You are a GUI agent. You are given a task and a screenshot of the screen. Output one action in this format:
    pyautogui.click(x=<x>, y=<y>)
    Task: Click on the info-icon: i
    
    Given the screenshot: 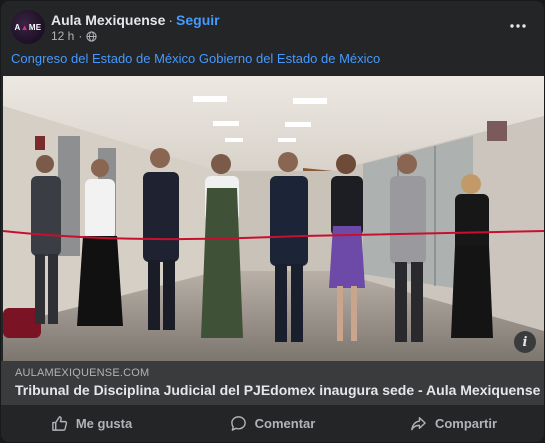 What is the action you would take?
    pyautogui.click(x=525, y=342)
    